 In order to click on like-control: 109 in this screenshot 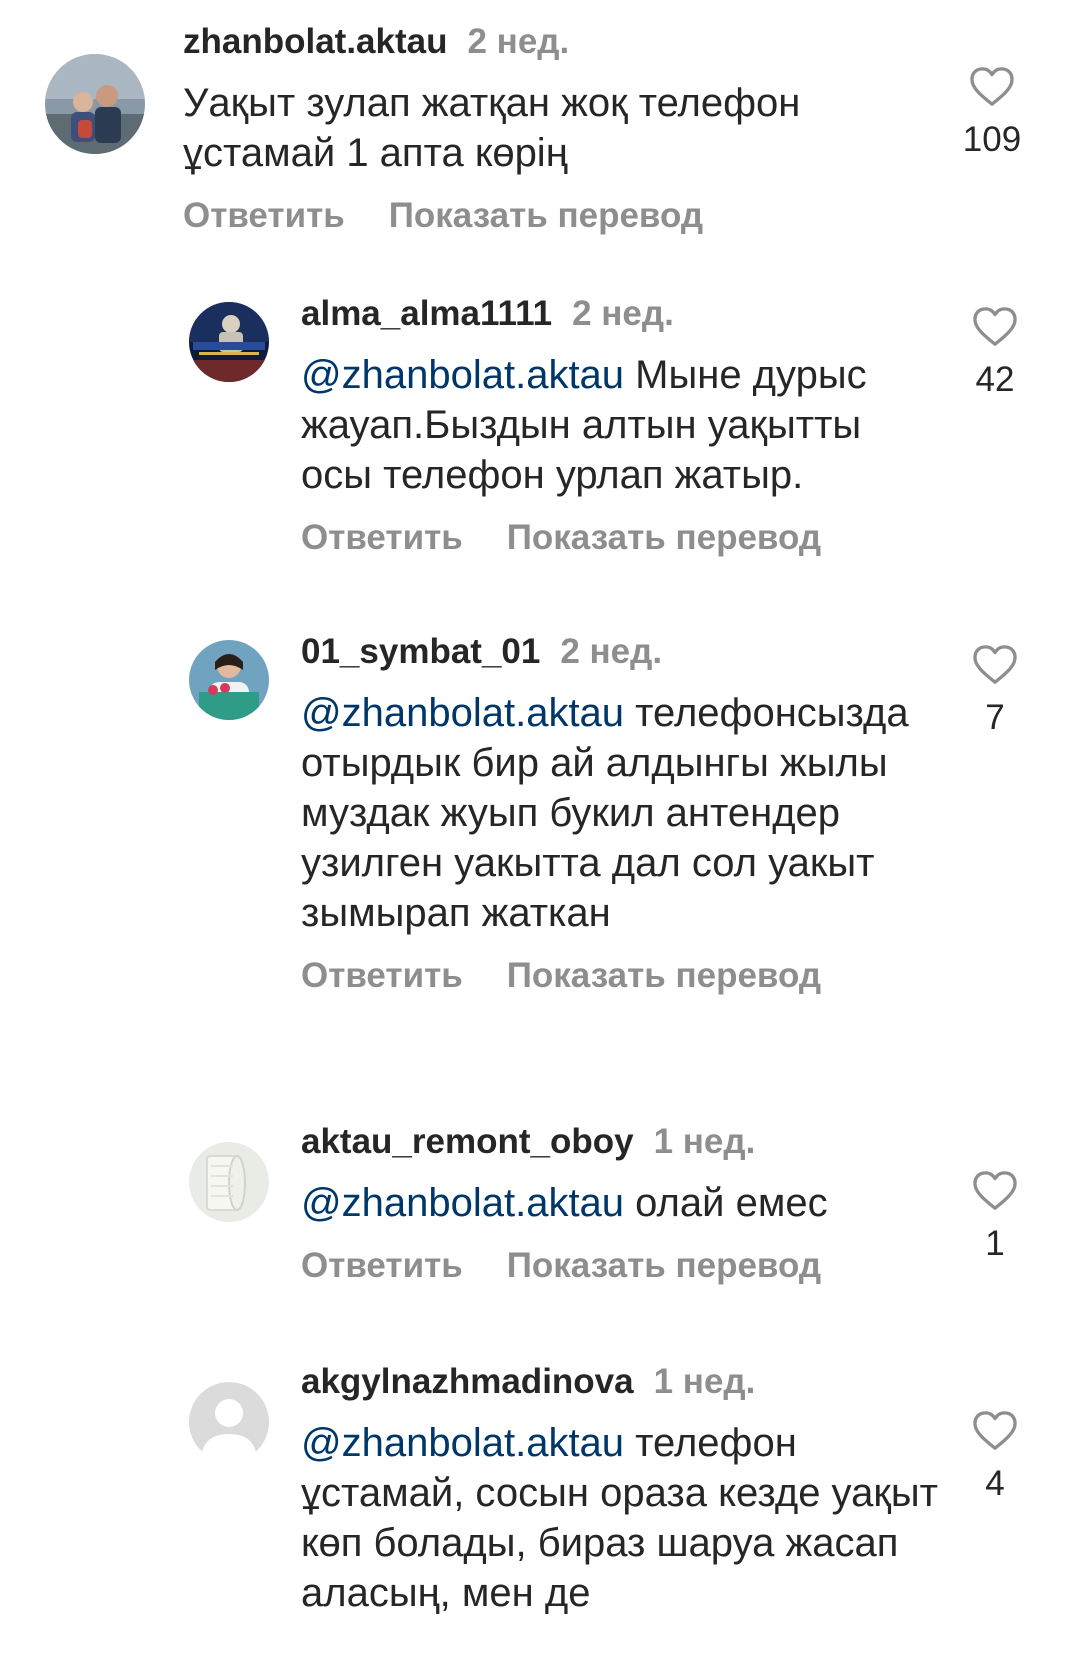, I will do `click(992, 114)`.